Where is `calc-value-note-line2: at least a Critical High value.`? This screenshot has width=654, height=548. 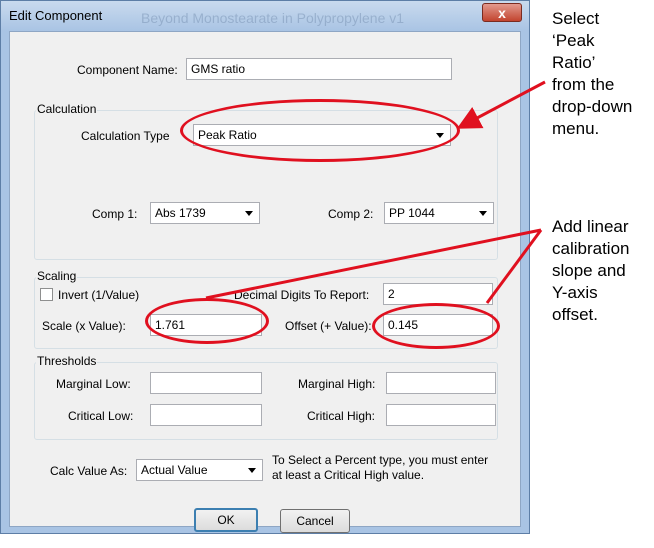 calc-value-note-line2: at least a Critical High value. is located at coordinates (348, 475).